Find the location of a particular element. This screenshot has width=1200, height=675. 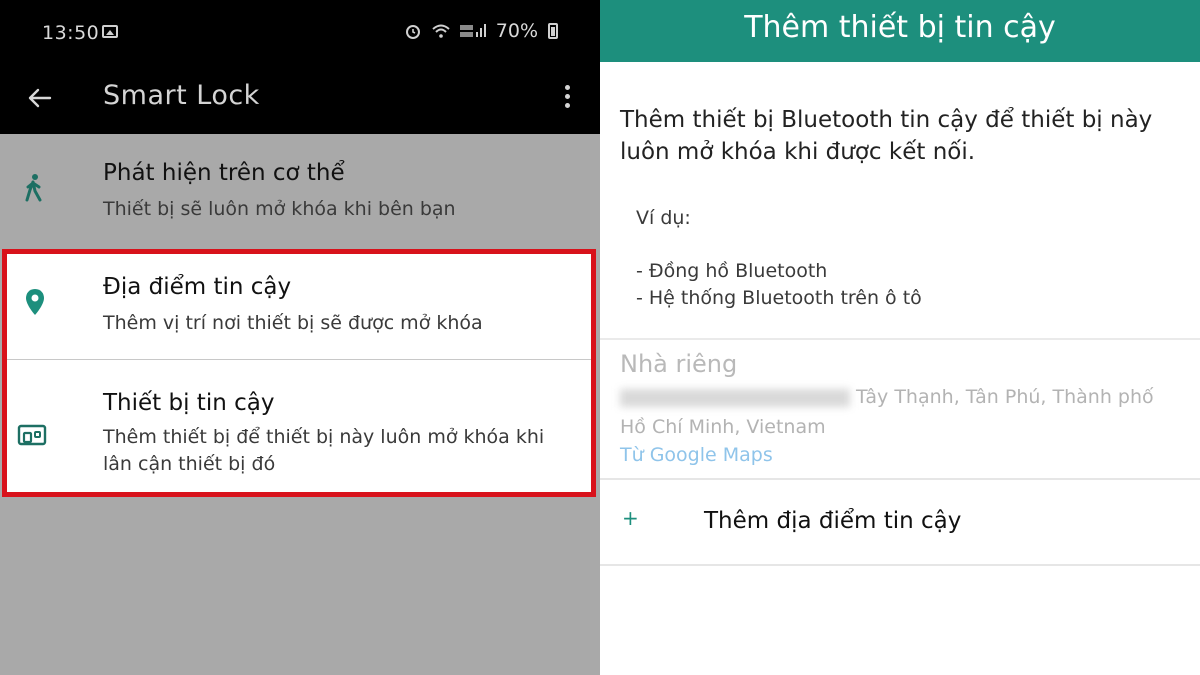

status-icons: 70% is located at coordinates (481, 31).